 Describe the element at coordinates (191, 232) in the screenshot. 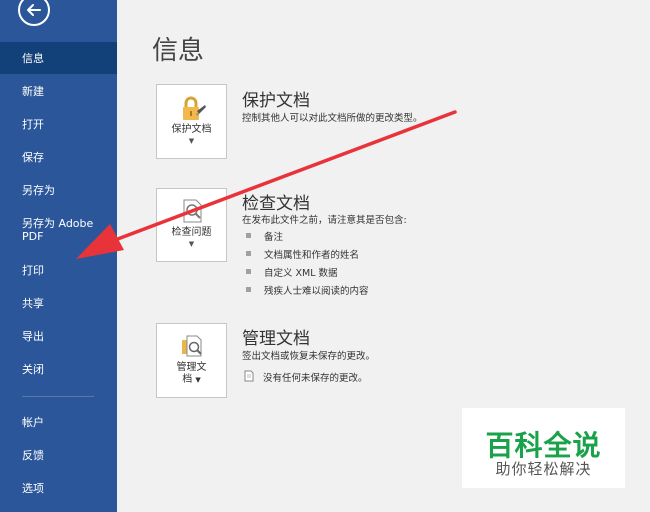

I see `tile-label: 检查问题` at that location.